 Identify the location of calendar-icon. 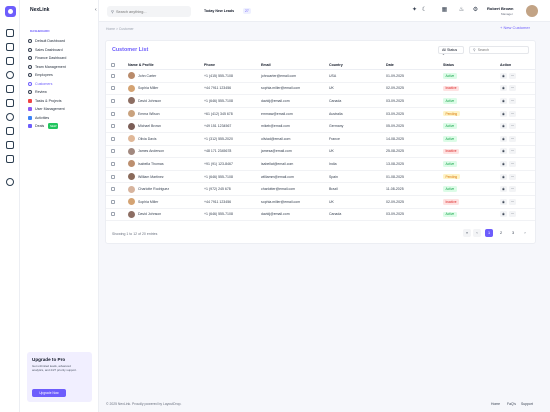
(10, 145).